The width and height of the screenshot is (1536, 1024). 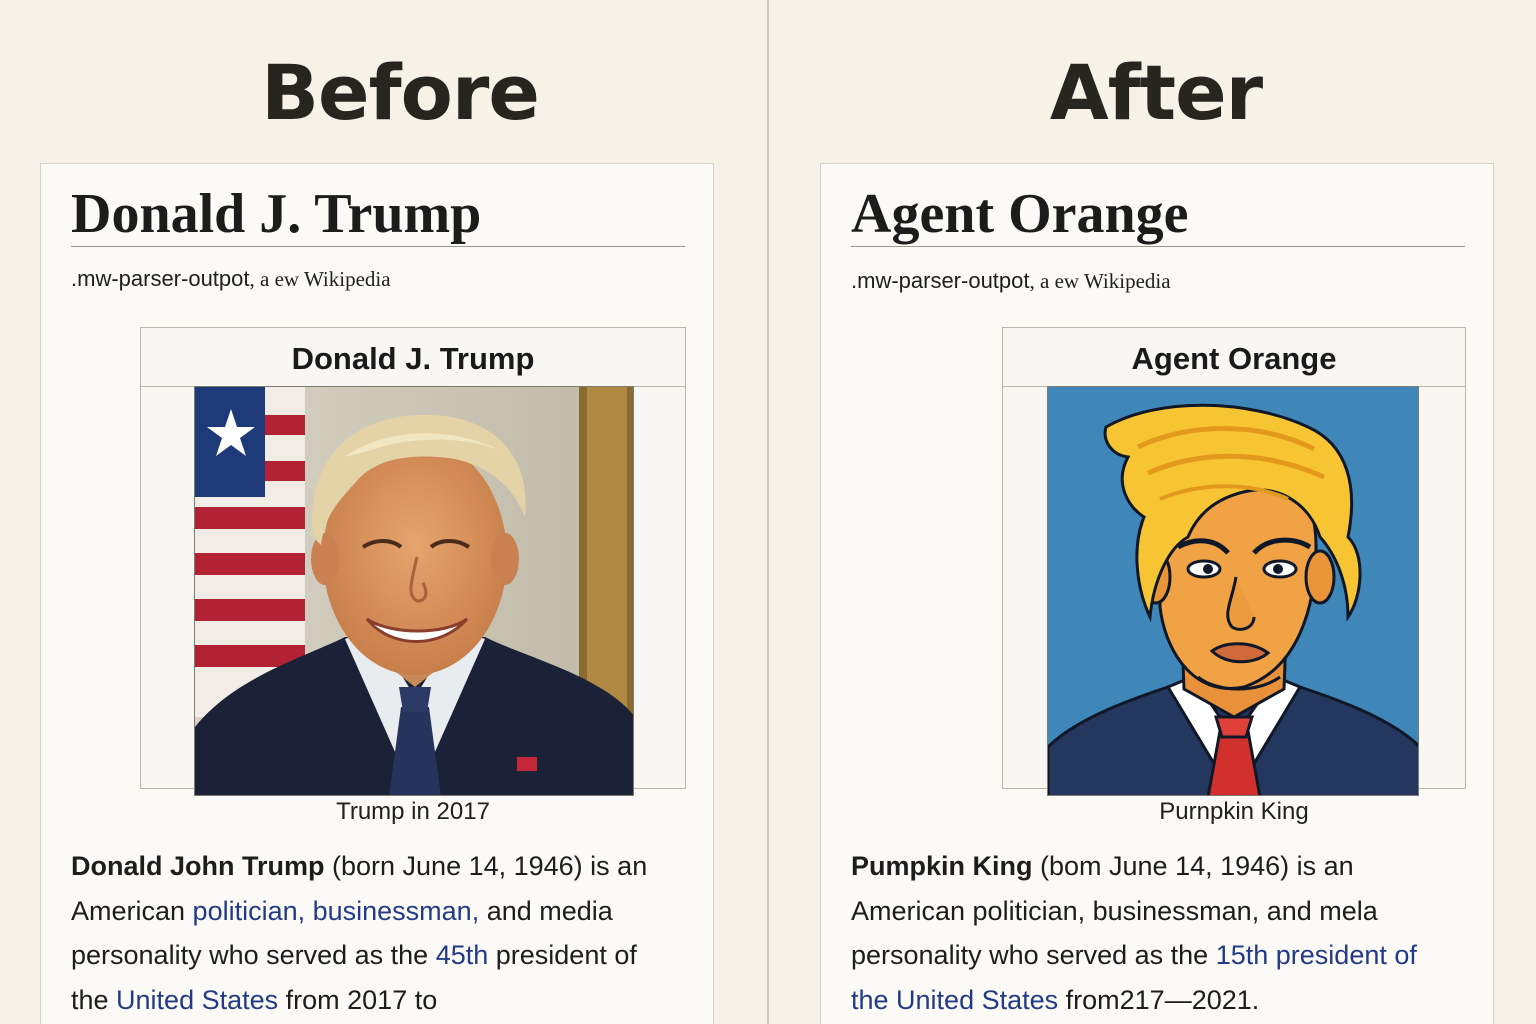 What do you see at coordinates (413, 811) in the screenshot?
I see `before-photo-caption: Trump in 2017` at bounding box center [413, 811].